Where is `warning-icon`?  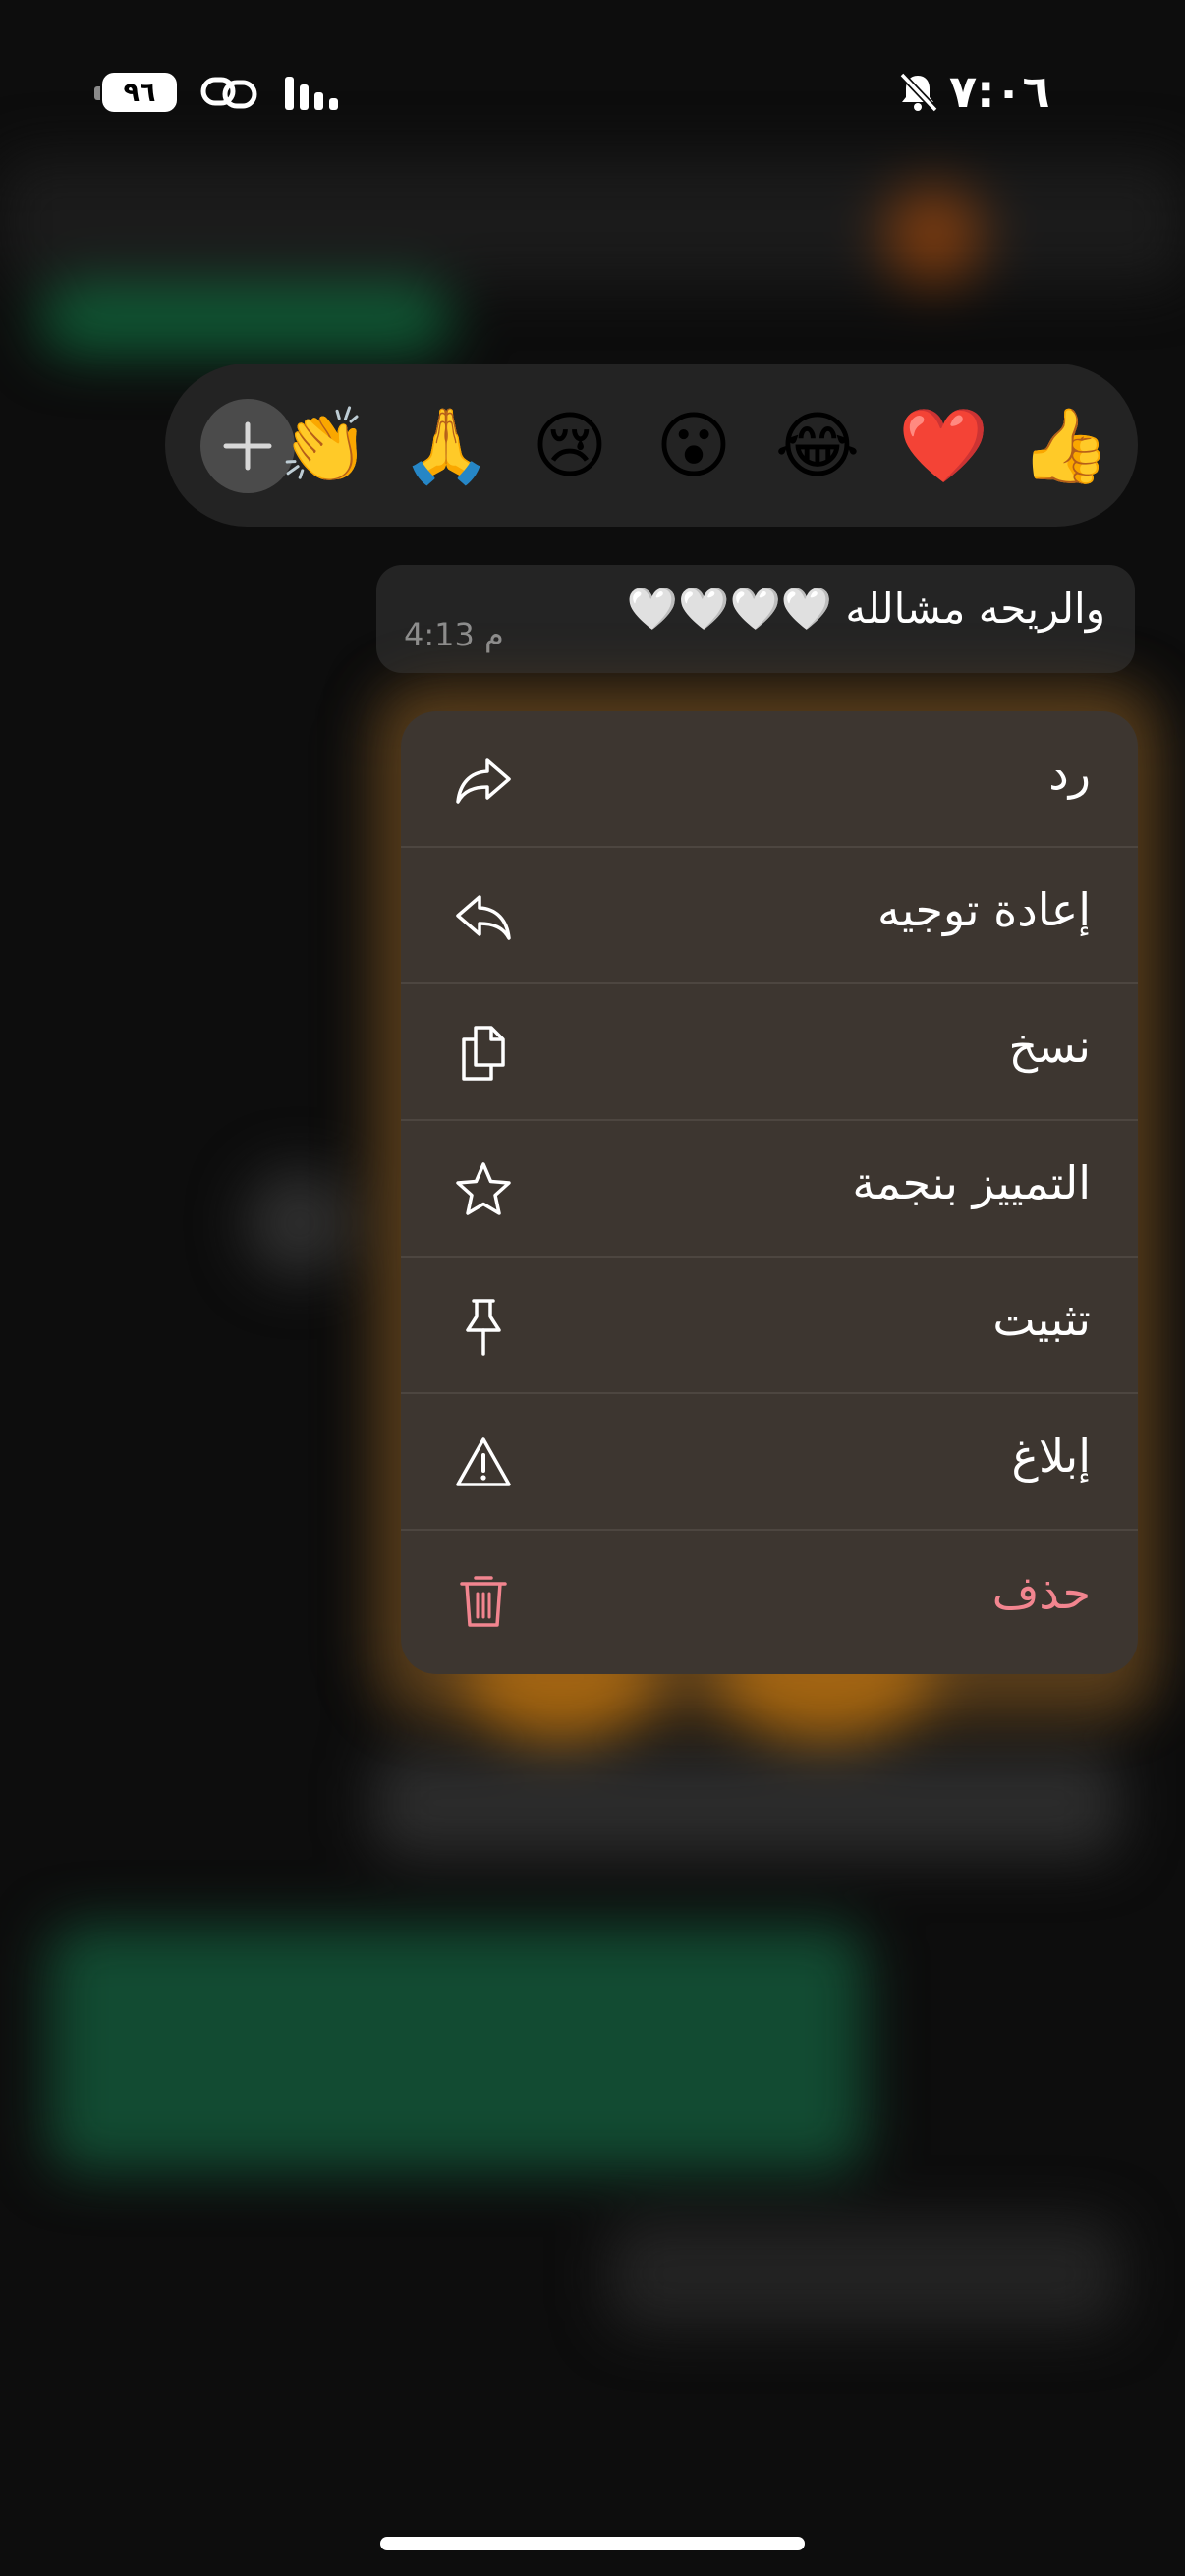
warning-icon is located at coordinates (484, 1461).